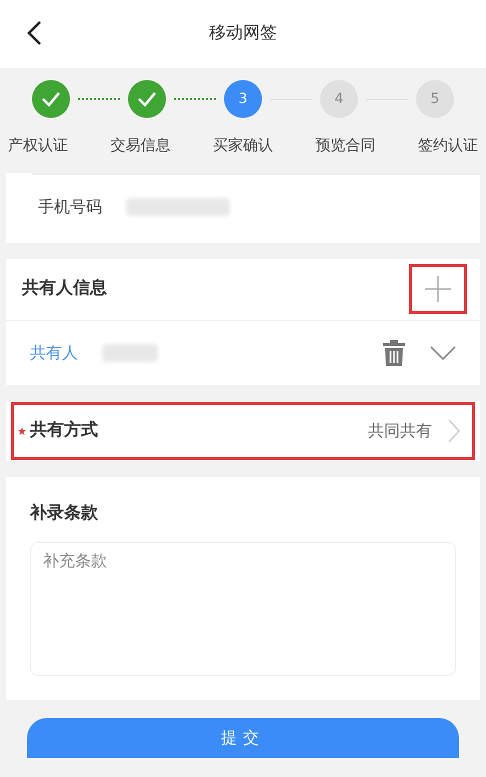  What do you see at coordinates (435, 99) in the screenshot?
I see `step-circle: 5` at bounding box center [435, 99].